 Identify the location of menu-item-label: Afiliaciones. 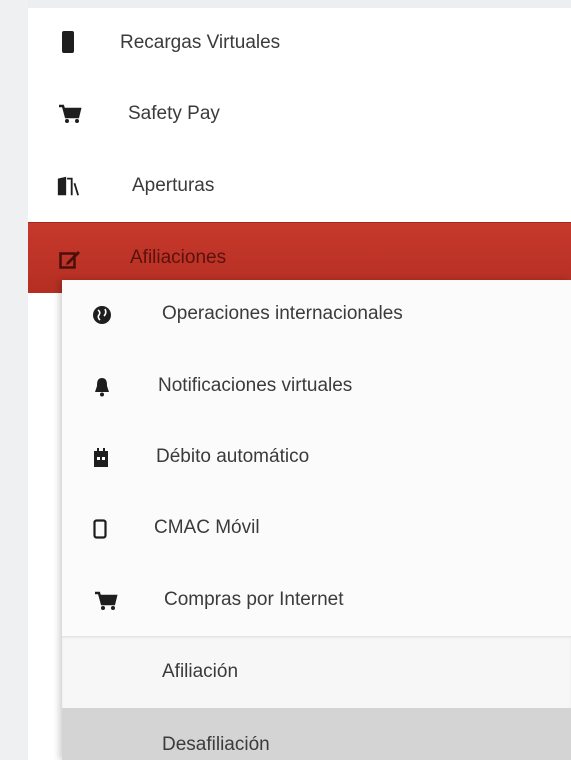
(178, 257).